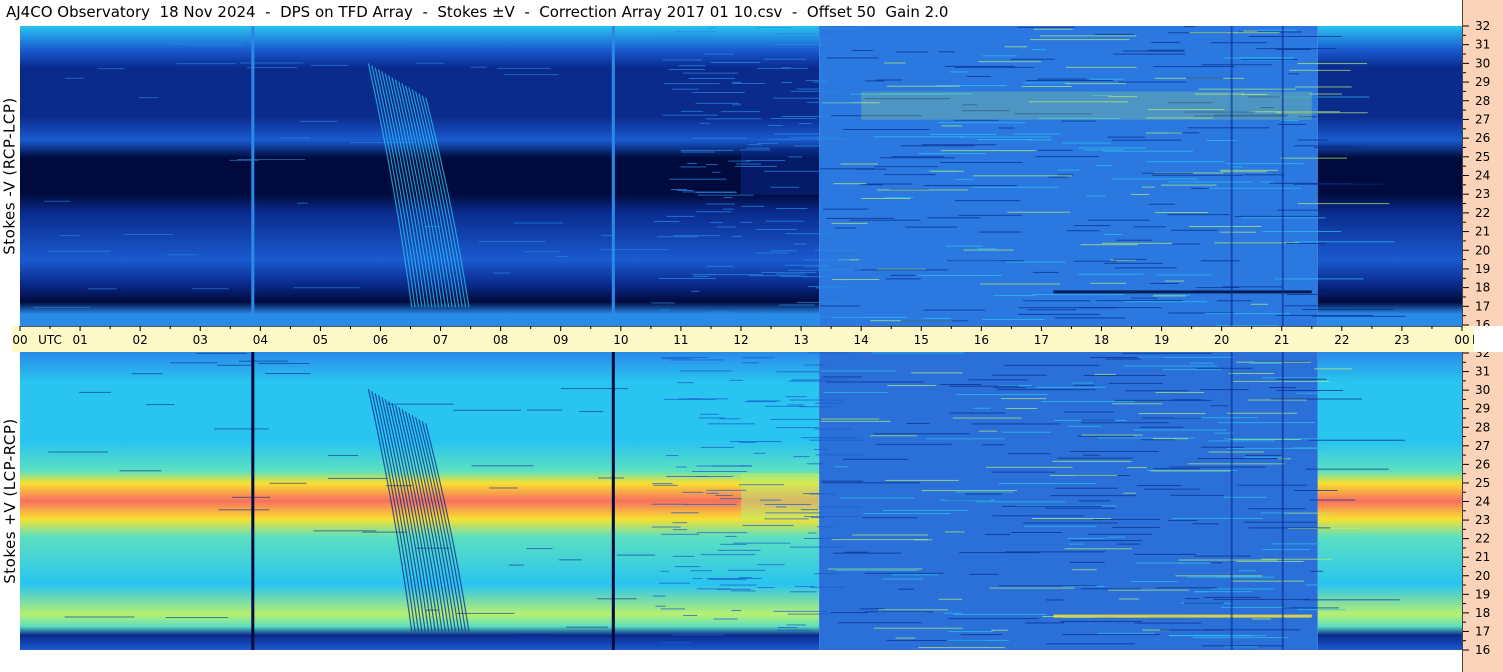 This screenshot has height=672, width=1503. Describe the element at coordinates (1482, 176) in the screenshot. I see `top-freq-label-24: 24` at that location.